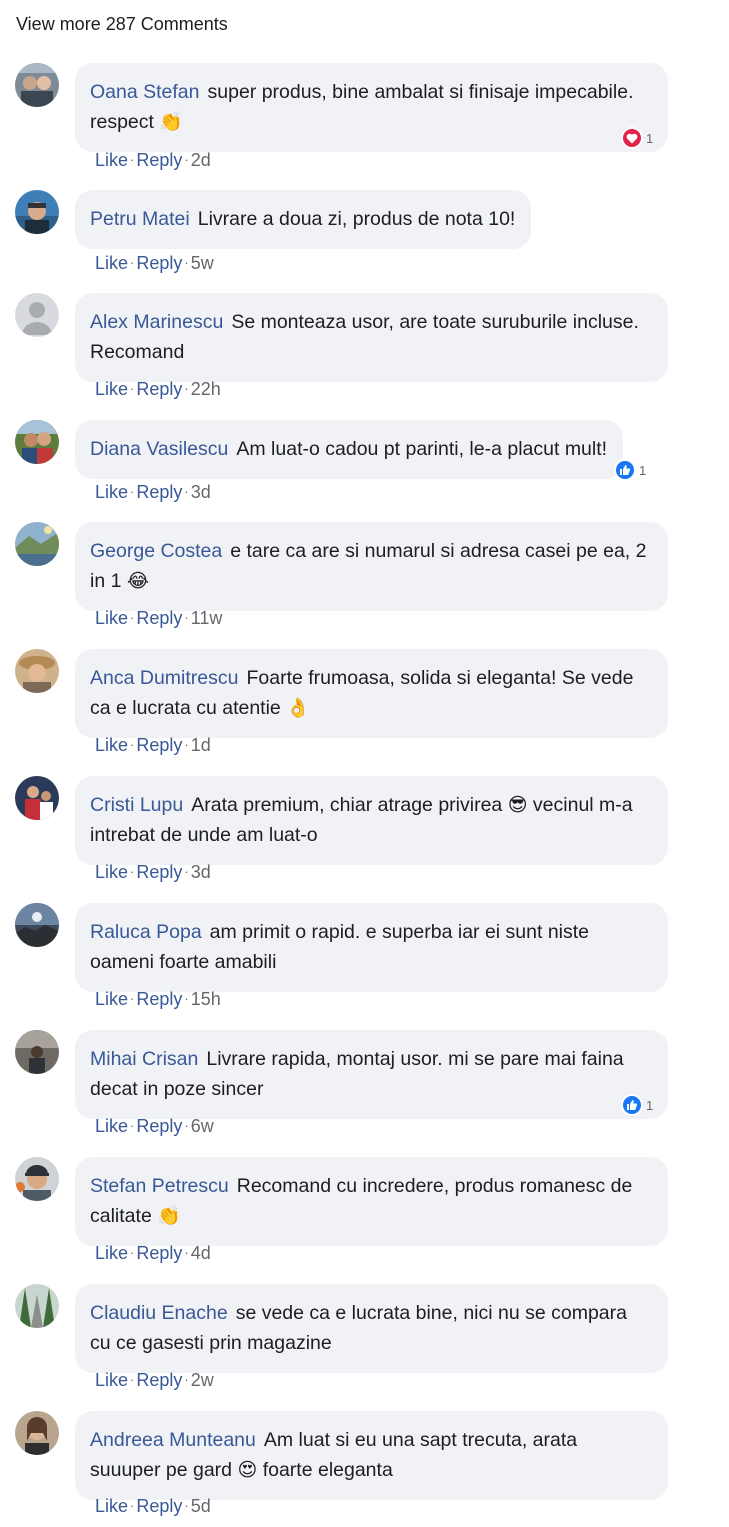  I want to click on comment-author-link: Stefan Petrescu, so click(159, 1186).